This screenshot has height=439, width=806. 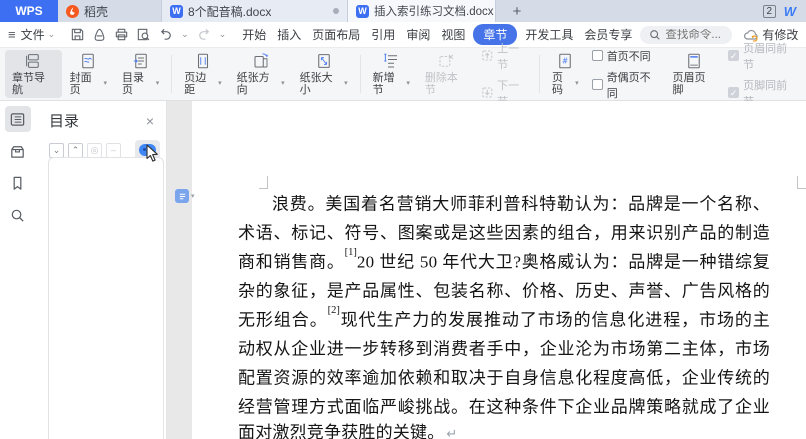 What do you see at coordinates (12, 34) in the screenshot?
I see `hamburger-icon: ≡` at bounding box center [12, 34].